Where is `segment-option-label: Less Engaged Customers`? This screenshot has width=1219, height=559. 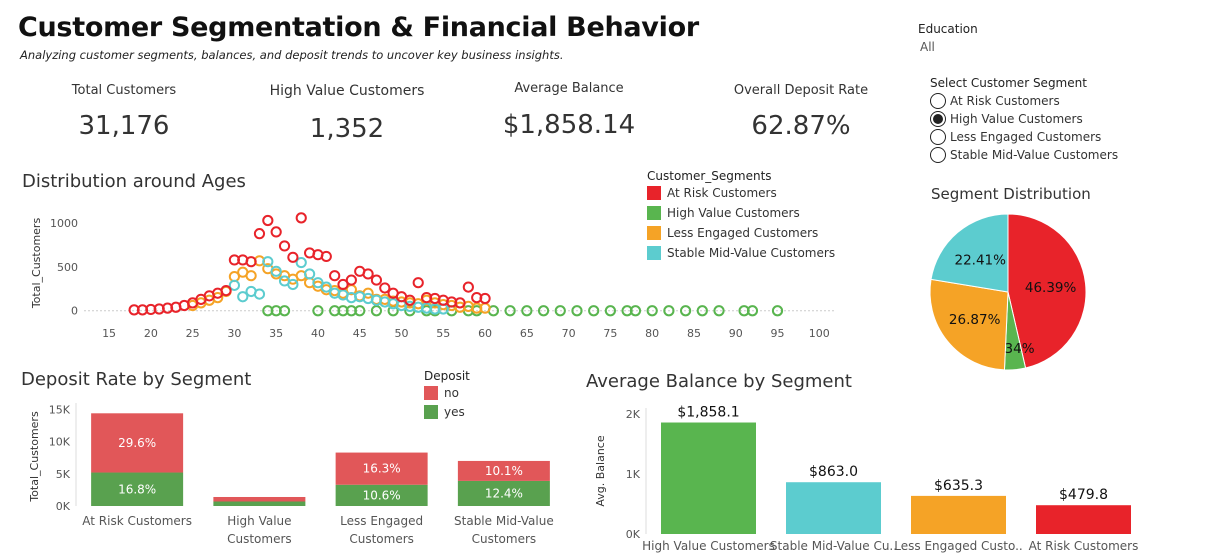 segment-option-label: Less Engaged Customers is located at coordinates (1026, 137).